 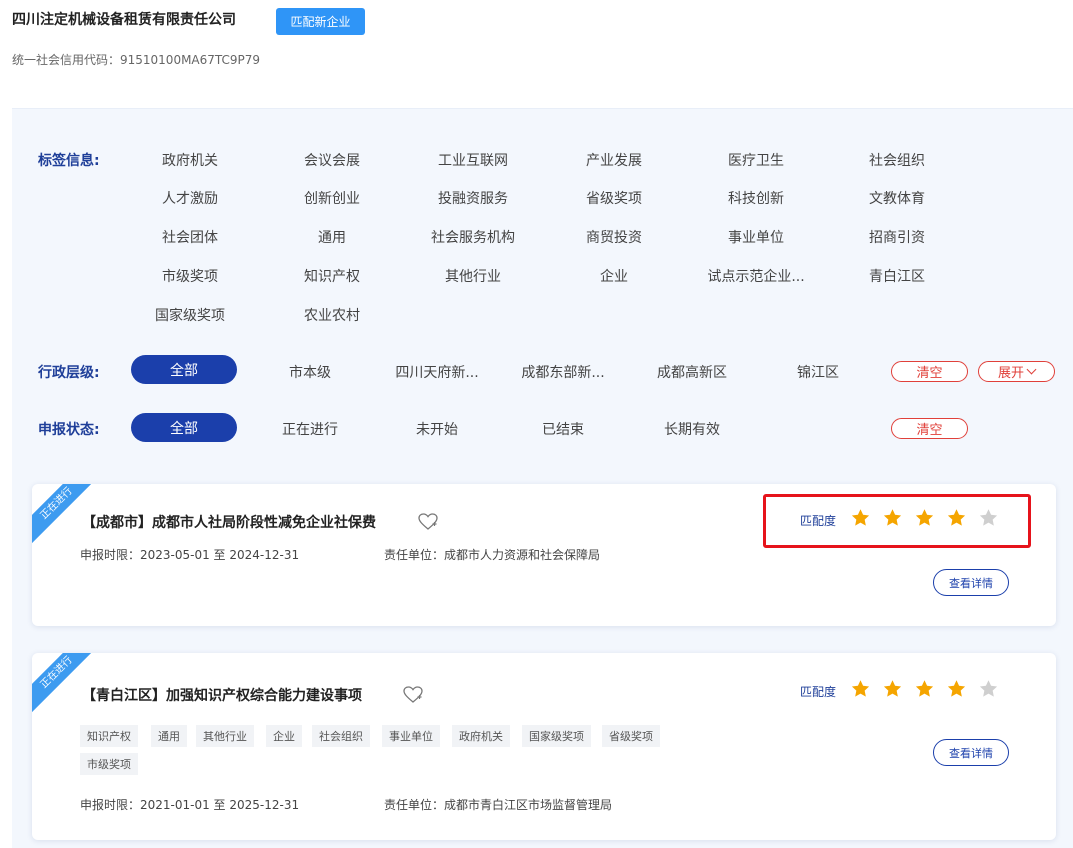 What do you see at coordinates (614, 160) in the screenshot?
I see `tag-option: 产业发展` at bounding box center [614, 160].